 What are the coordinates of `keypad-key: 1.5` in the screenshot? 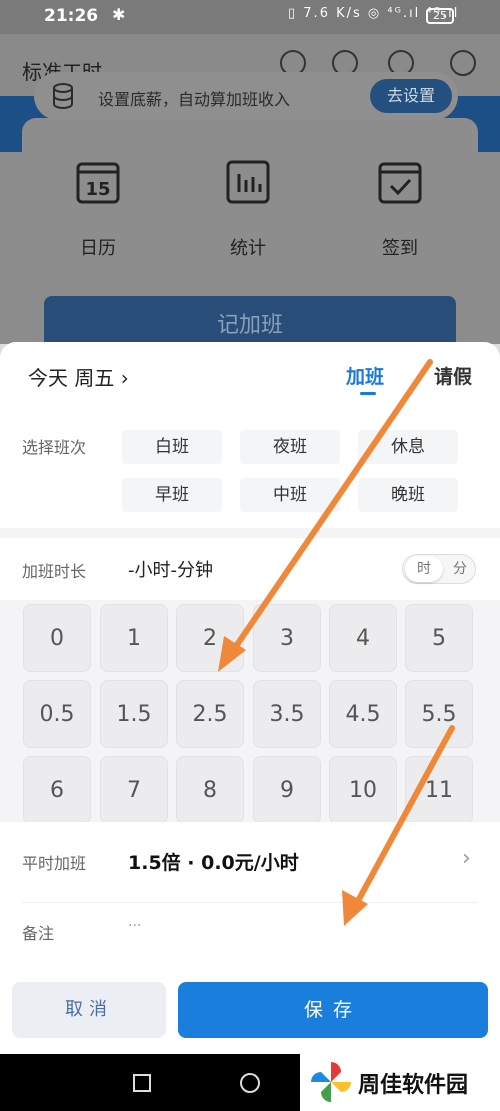 It's located at (134, 714).